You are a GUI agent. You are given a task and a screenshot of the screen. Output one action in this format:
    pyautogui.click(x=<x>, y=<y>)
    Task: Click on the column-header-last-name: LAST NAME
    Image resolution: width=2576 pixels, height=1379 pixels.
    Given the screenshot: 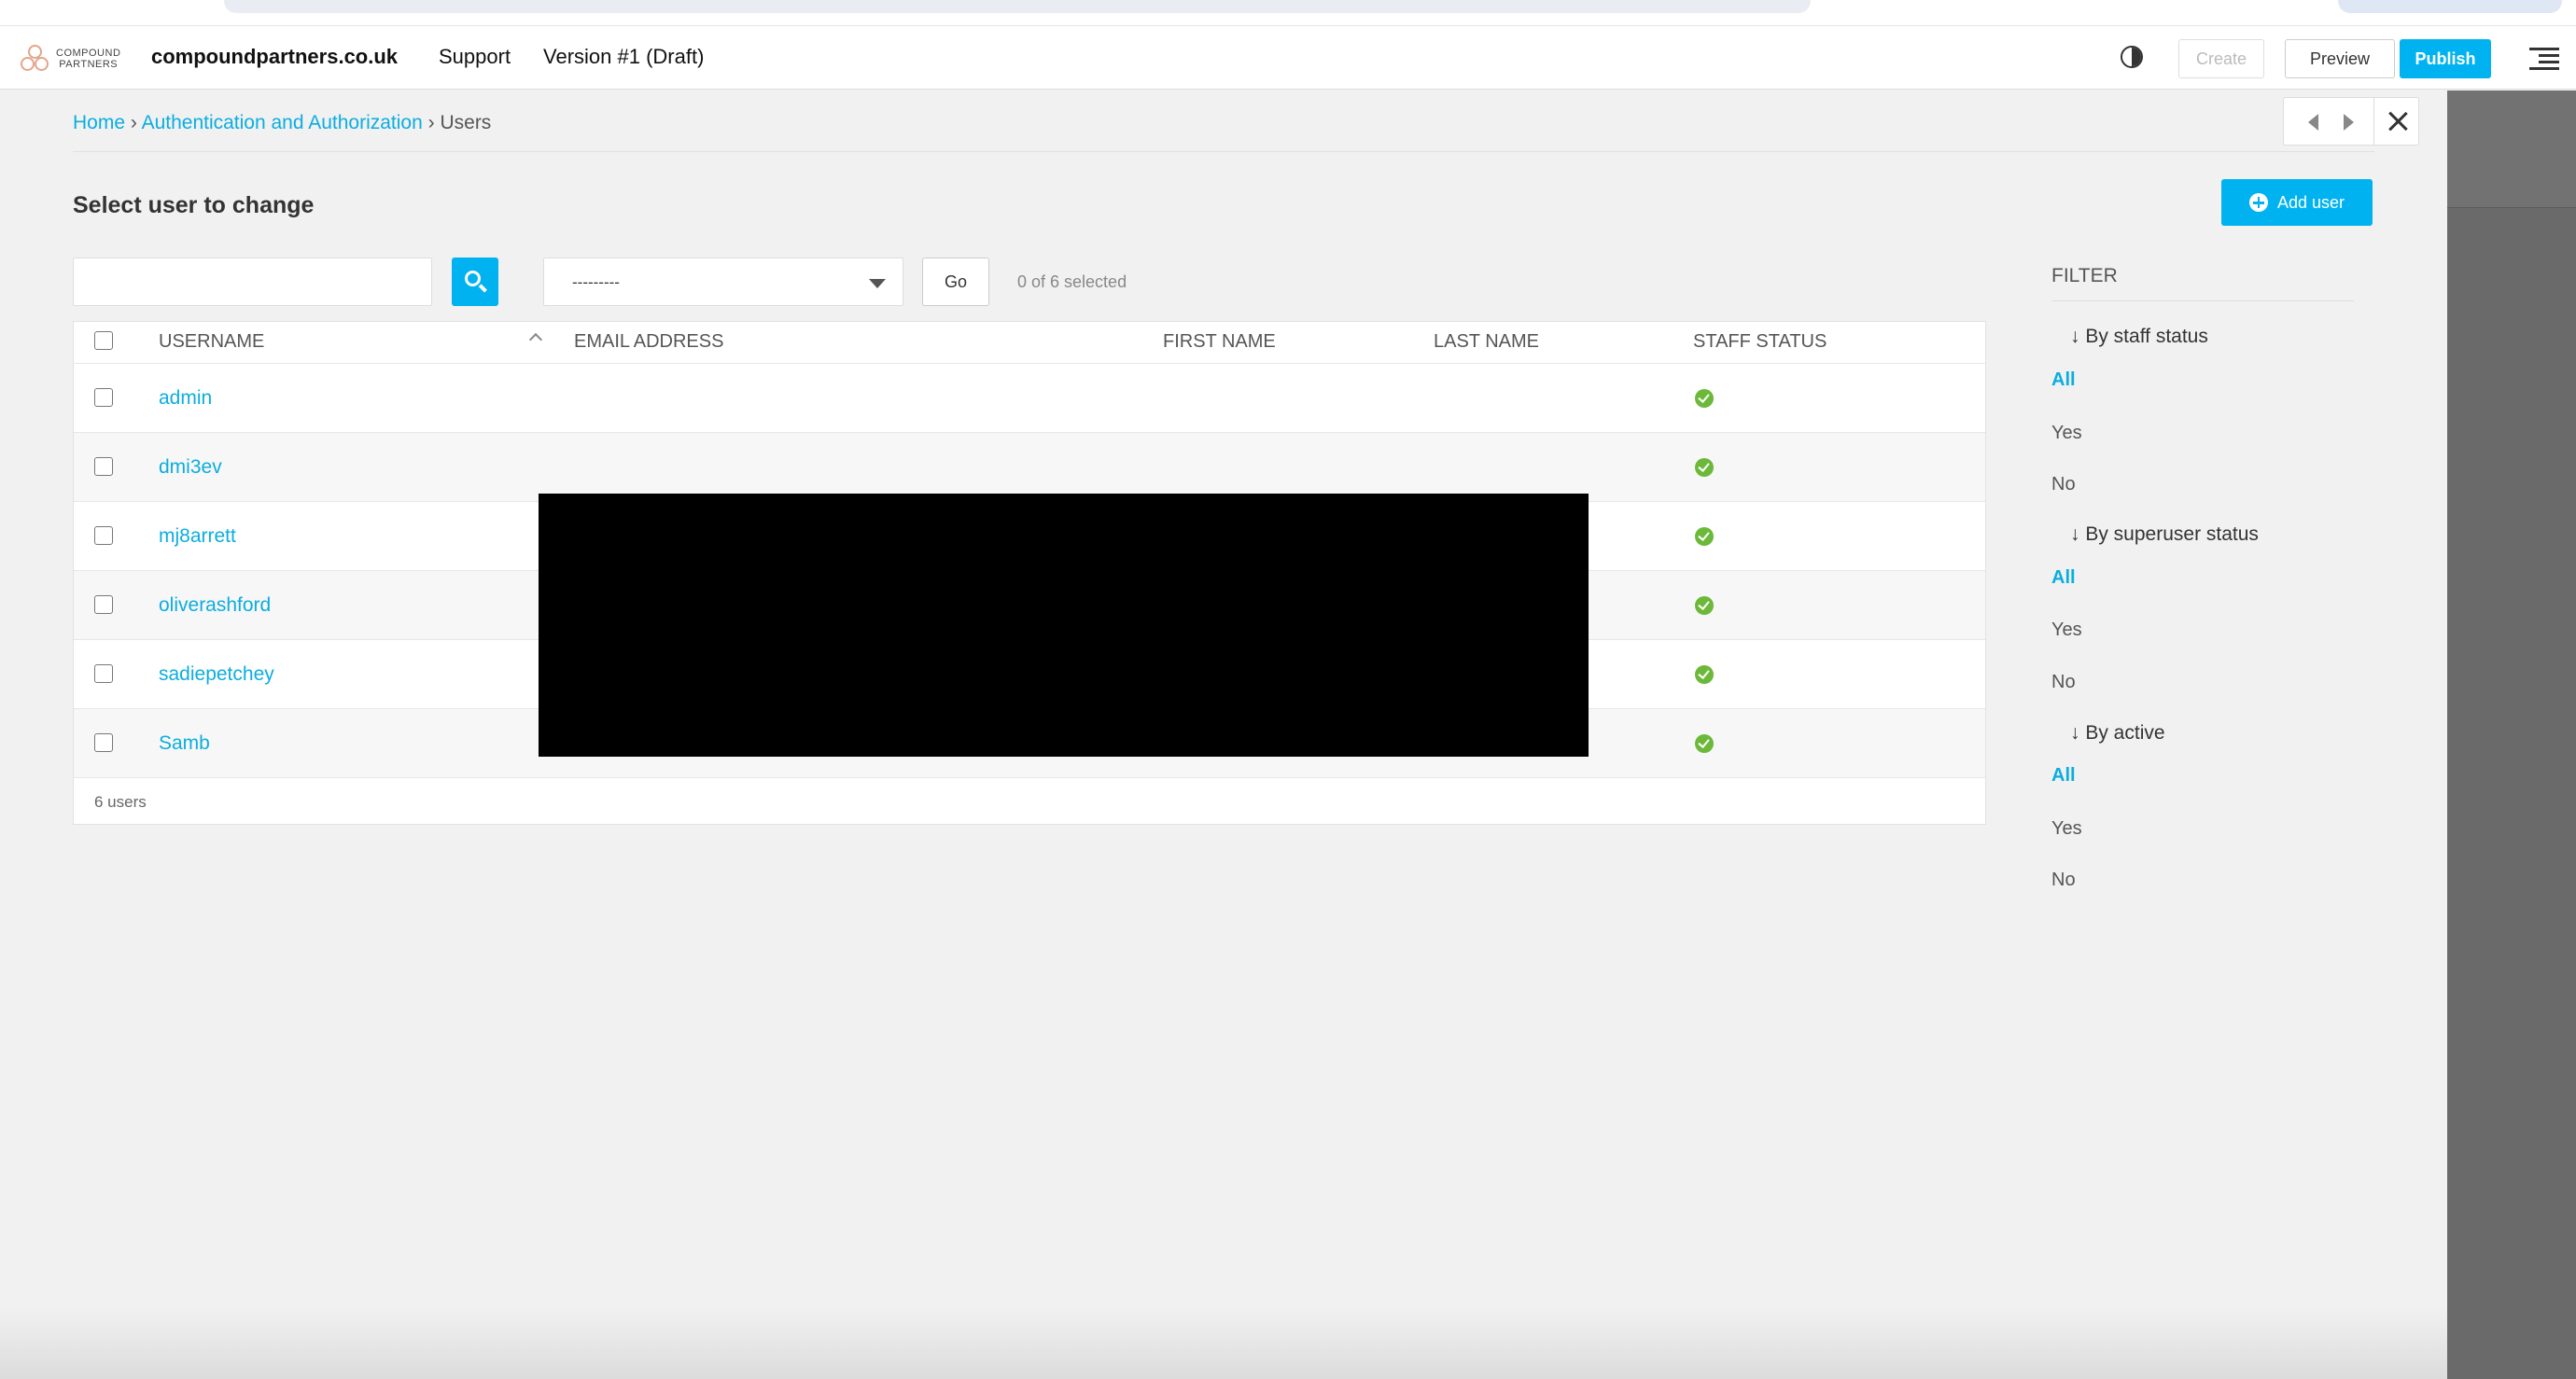 What is the action you would take?
    pyautogui.click(x=1486, y=342)
    